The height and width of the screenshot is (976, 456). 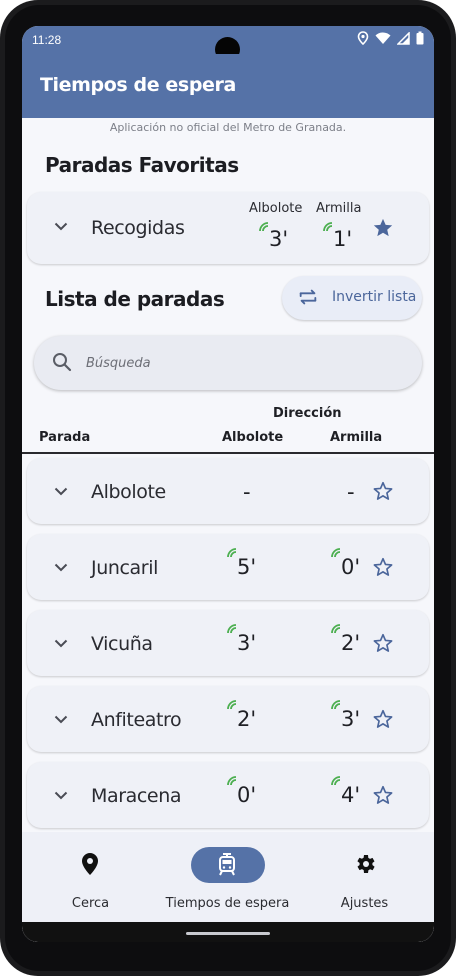 I want to click on stop-time-dir2: 3', so click(x=351, y=719).